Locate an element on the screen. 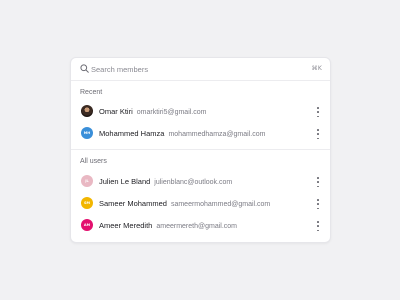 Image resolution: width=400 pixels, height=300 pixels. avatar: SM is located at coordinates (87, 203).